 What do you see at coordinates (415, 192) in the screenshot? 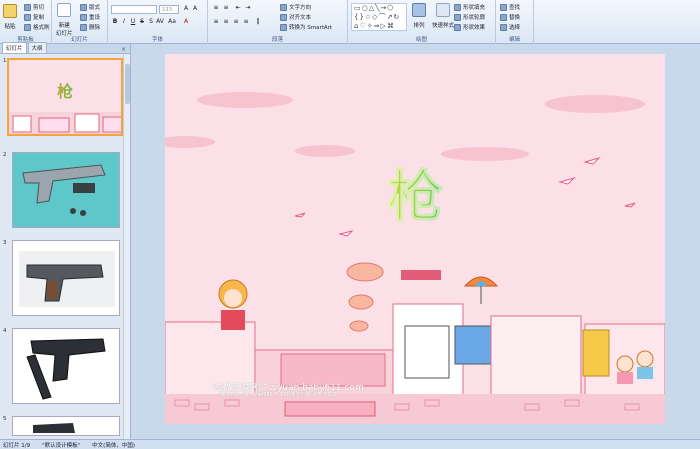
I see `slide-title: 枪` at bounding box center [415, 192].